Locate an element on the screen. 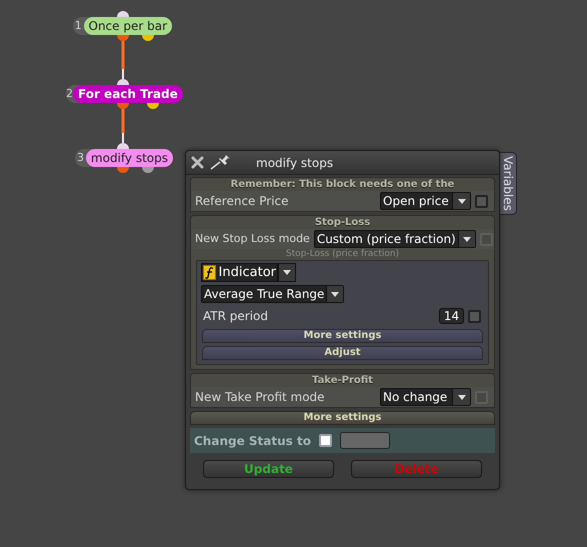 This screenshot has height=547, width=587. function-icon is located at coordinates (209, 272).